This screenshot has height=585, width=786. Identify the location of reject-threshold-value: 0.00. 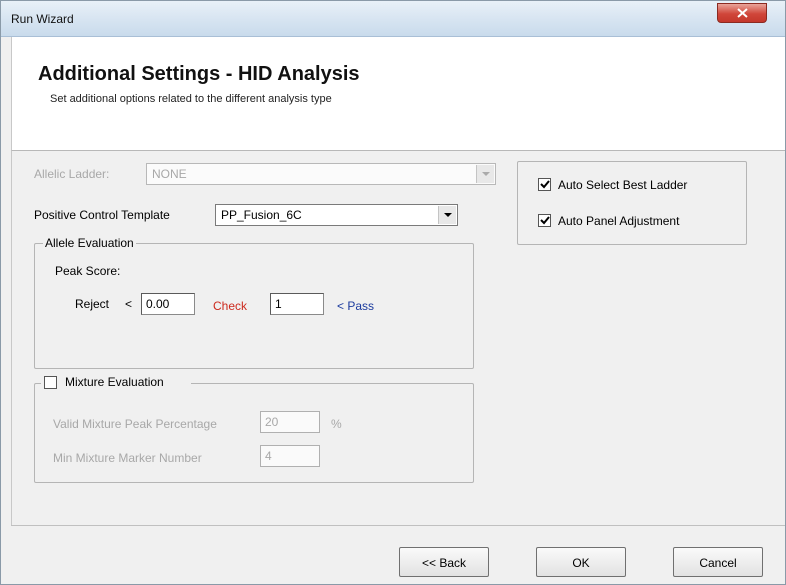
(158, 304).